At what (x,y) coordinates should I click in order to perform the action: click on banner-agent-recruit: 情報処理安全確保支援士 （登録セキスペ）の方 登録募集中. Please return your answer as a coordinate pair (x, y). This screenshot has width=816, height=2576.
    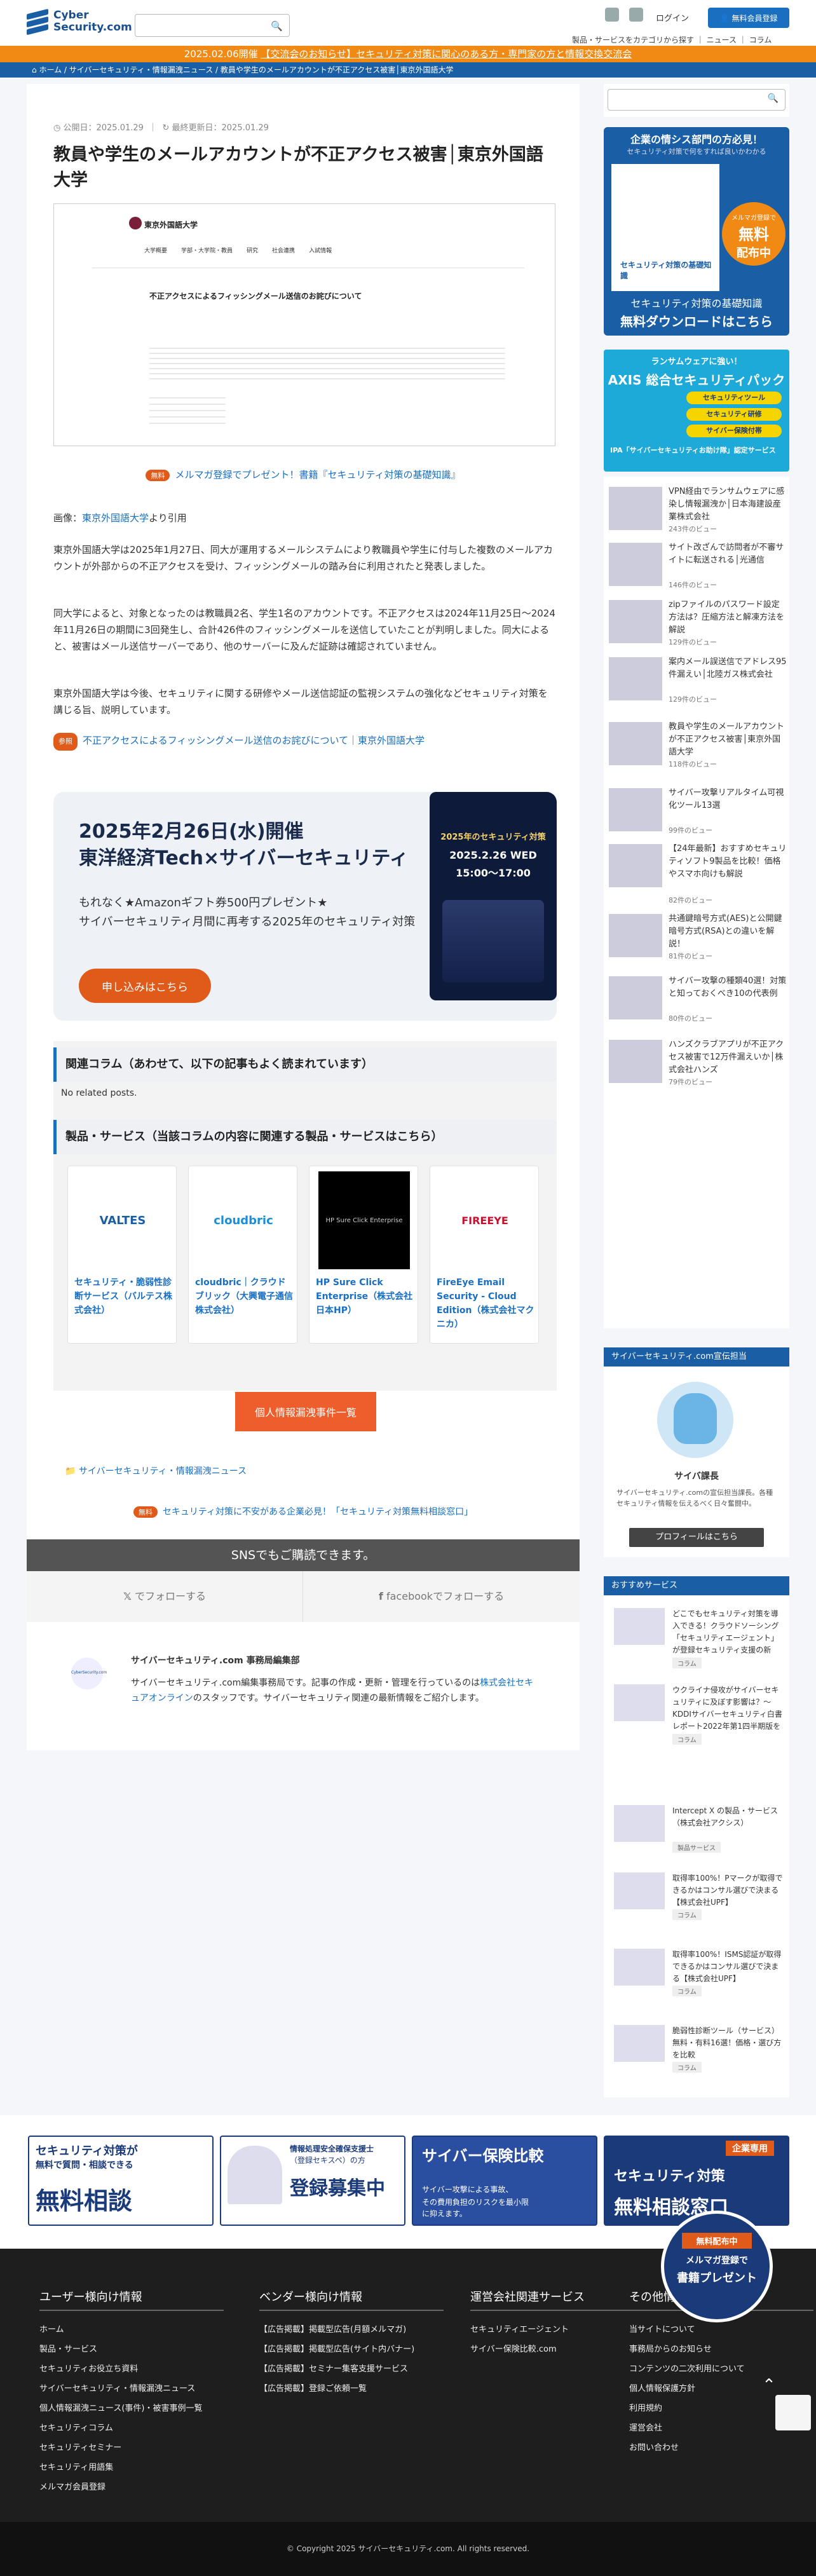
    Looking at the image, I should click on (312, 2181).